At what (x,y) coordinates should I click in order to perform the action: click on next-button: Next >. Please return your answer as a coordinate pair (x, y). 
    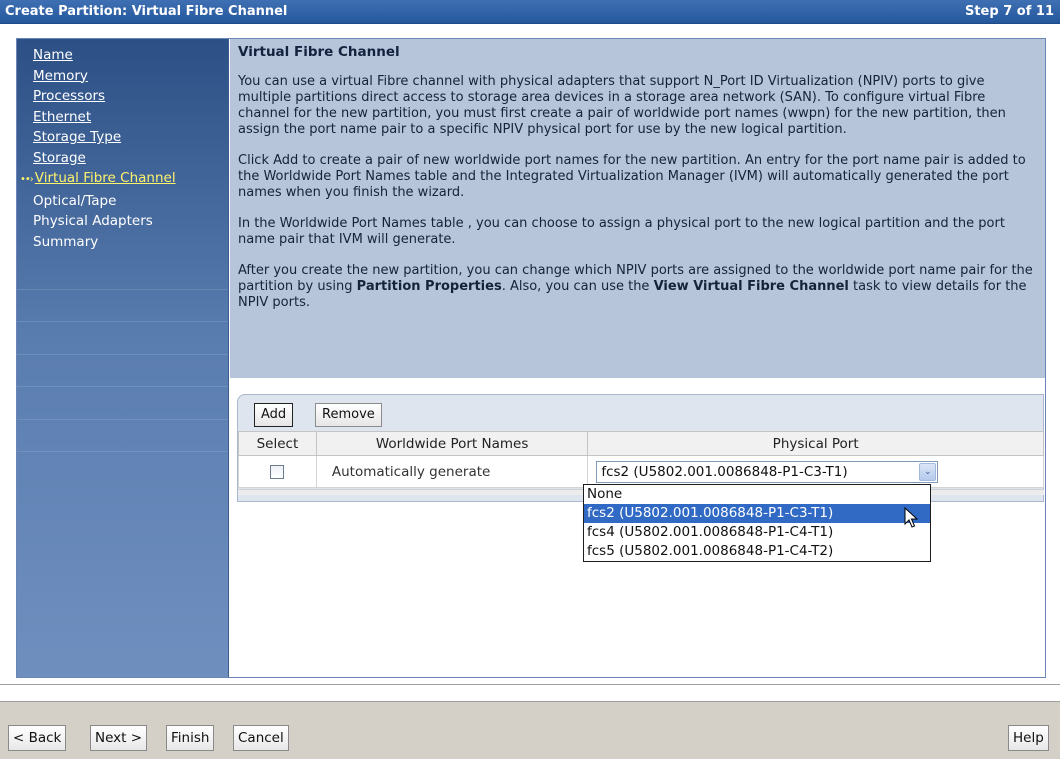
    Looking at the image, I should click on (119, 738).